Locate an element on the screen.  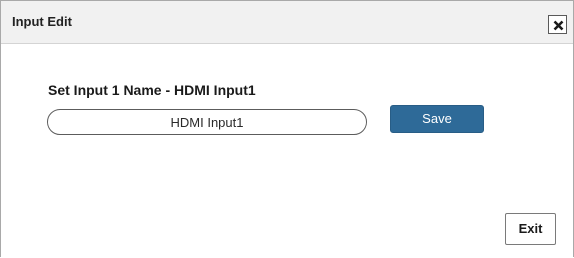
close-x-icon is located at coordinates (558, 25).